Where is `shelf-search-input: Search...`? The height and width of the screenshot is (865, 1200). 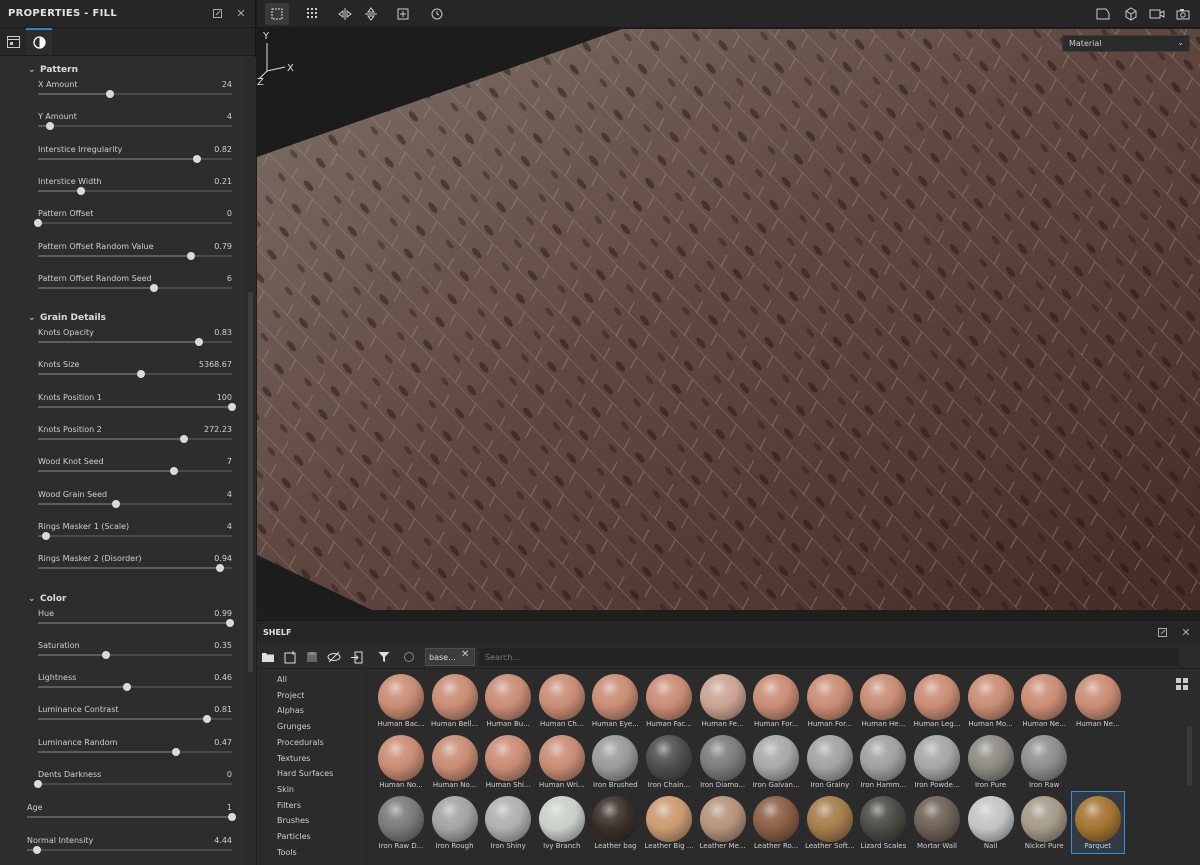 shelf-search-input: Search... is located at coordinates (829, 657).